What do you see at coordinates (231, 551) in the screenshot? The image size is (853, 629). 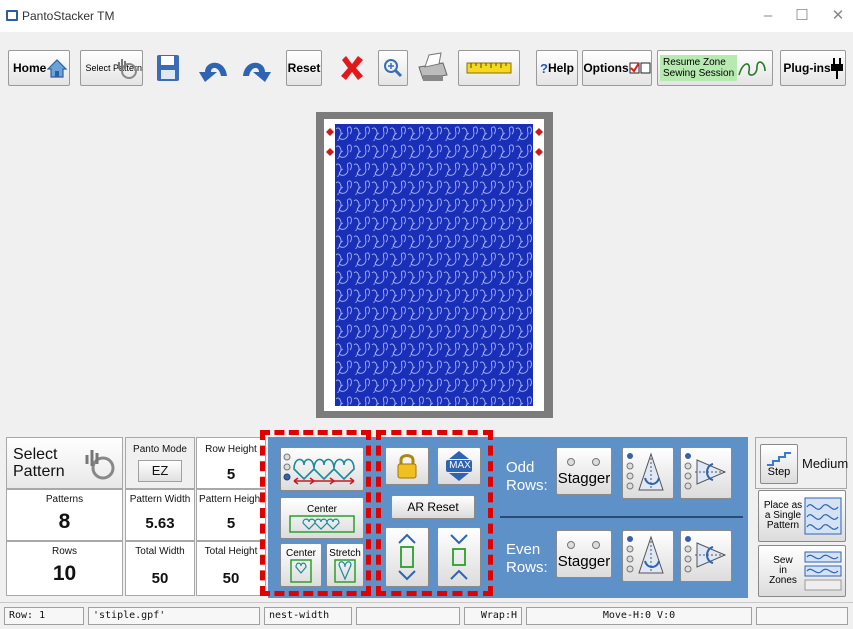 I see `total-height-label: Total Height` at bounding box center [231, 551].